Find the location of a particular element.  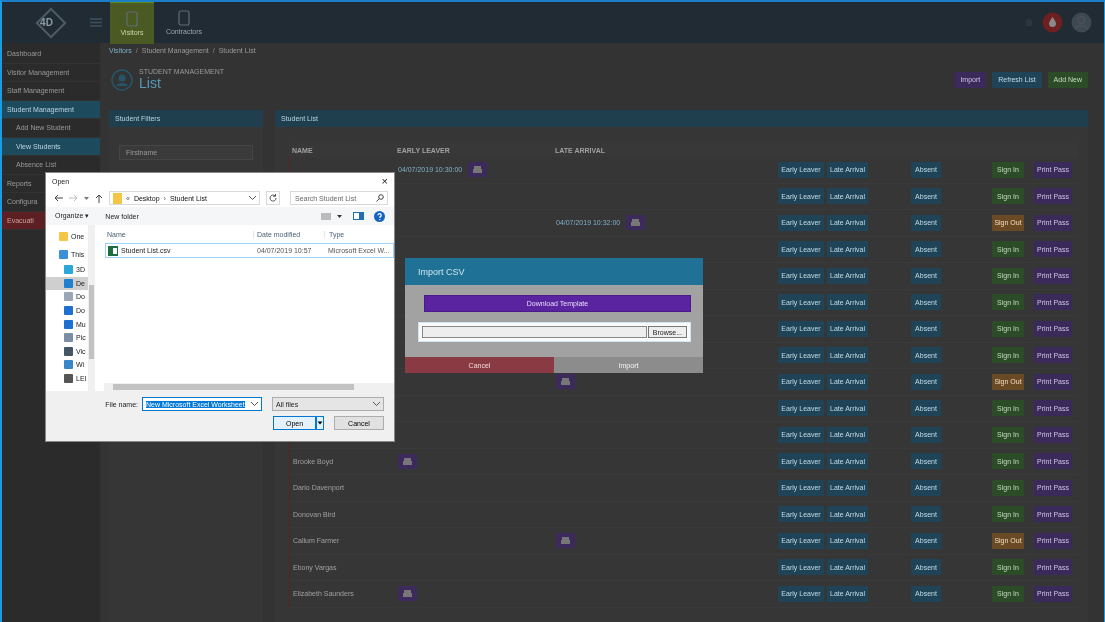

dialog-title: Import CSV is located at coordinates (554, 271).